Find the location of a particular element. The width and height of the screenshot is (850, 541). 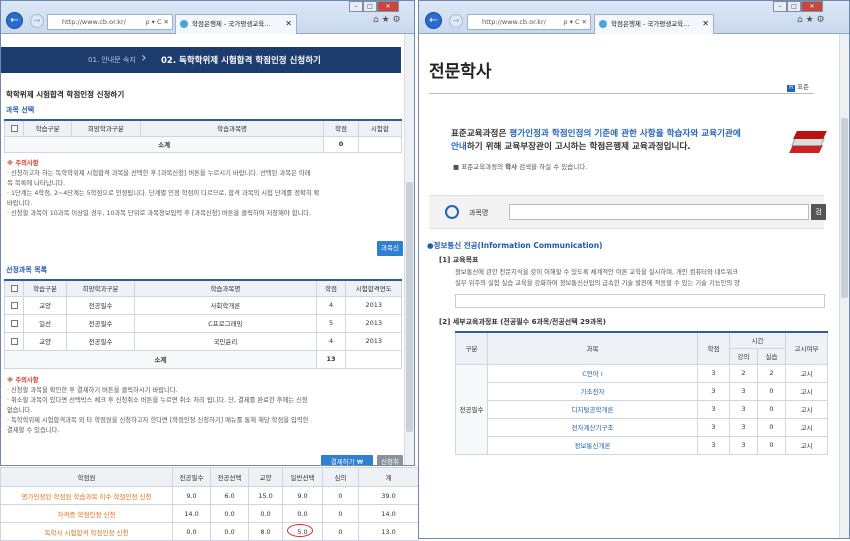

source-link: 평가인정된 학점원 학습과목 이수 학점인정 신청 is located at coordinates (86, 495).